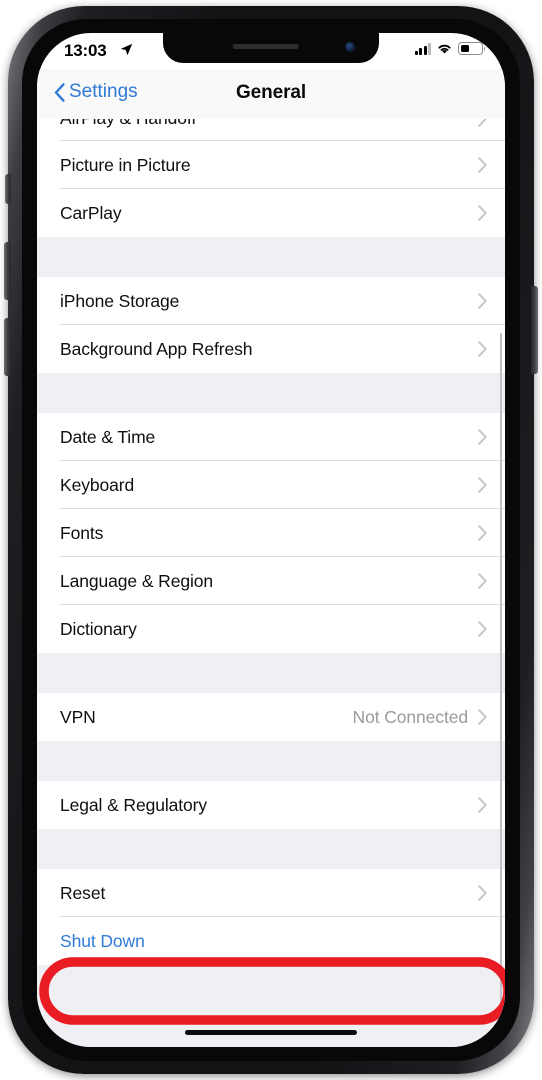 The height and width of the screenshot is (1080, 542). Describe the element at coordinates (97, 484) in the screenshot. I see `row-label: Keyboard` at that location.